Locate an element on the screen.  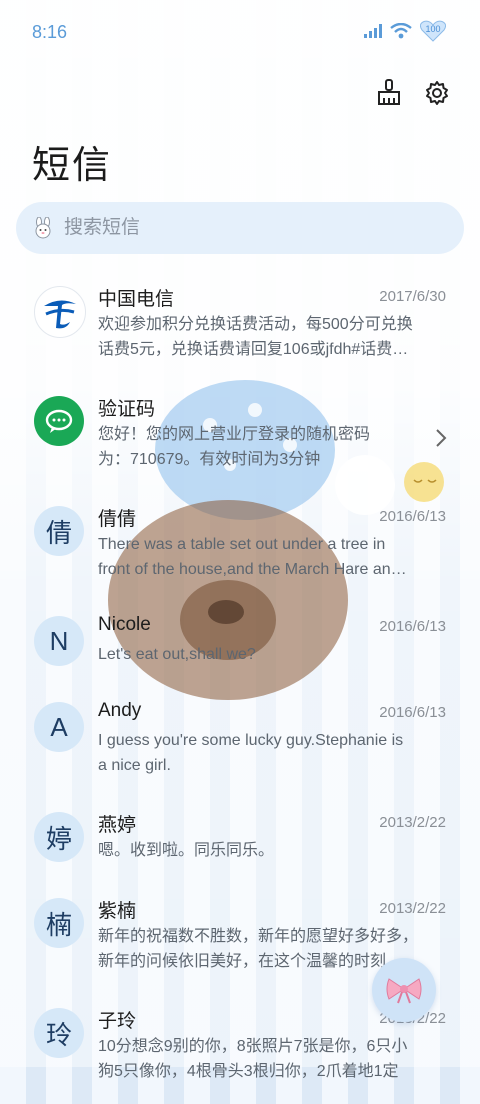
gear-icon is located at coordinates (437, 93).